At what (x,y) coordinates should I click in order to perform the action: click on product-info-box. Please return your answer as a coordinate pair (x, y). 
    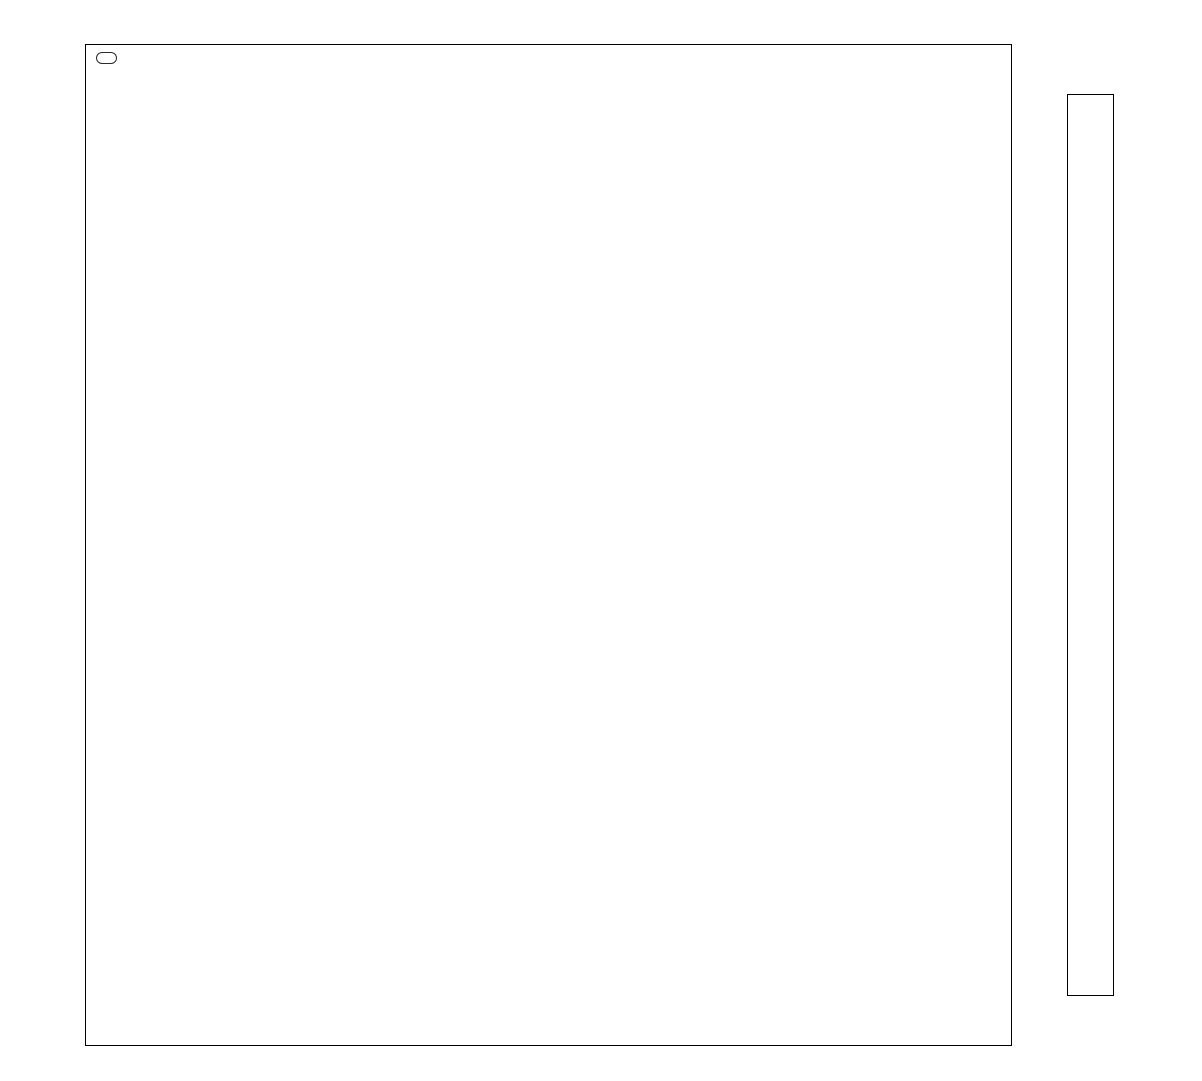
    Looking at the image, I should click on (106, 58).